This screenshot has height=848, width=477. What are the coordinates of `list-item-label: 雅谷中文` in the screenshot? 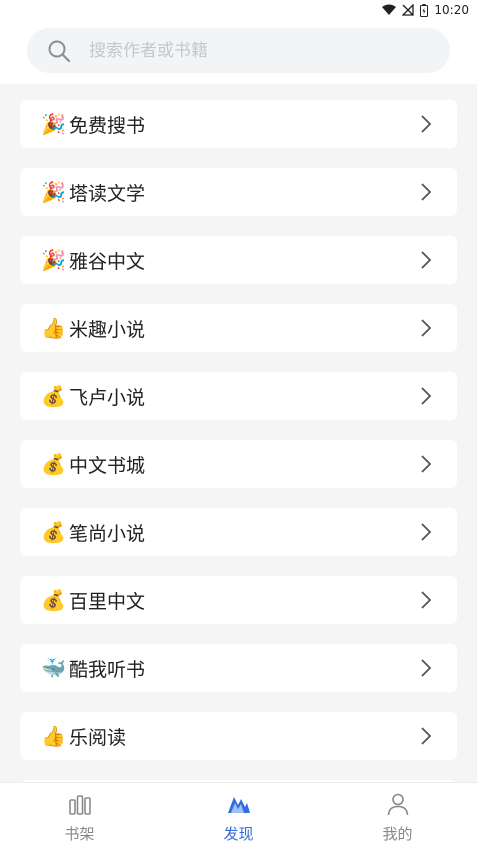 It's located at (107, 261).